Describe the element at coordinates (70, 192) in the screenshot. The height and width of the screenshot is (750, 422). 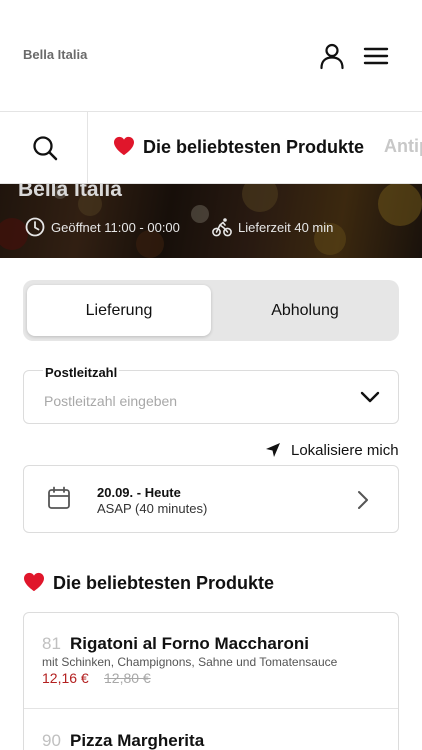
I see `hero-restaurant-name: Bella Italia` at that location.